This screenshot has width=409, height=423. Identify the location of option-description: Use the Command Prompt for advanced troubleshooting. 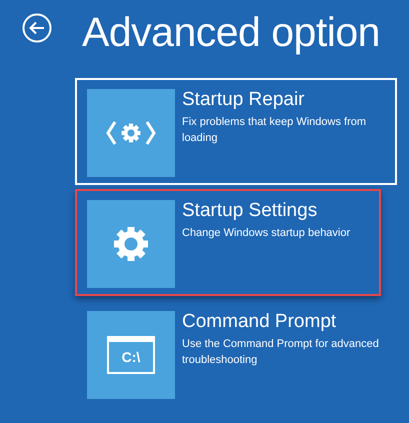
(281, 352).